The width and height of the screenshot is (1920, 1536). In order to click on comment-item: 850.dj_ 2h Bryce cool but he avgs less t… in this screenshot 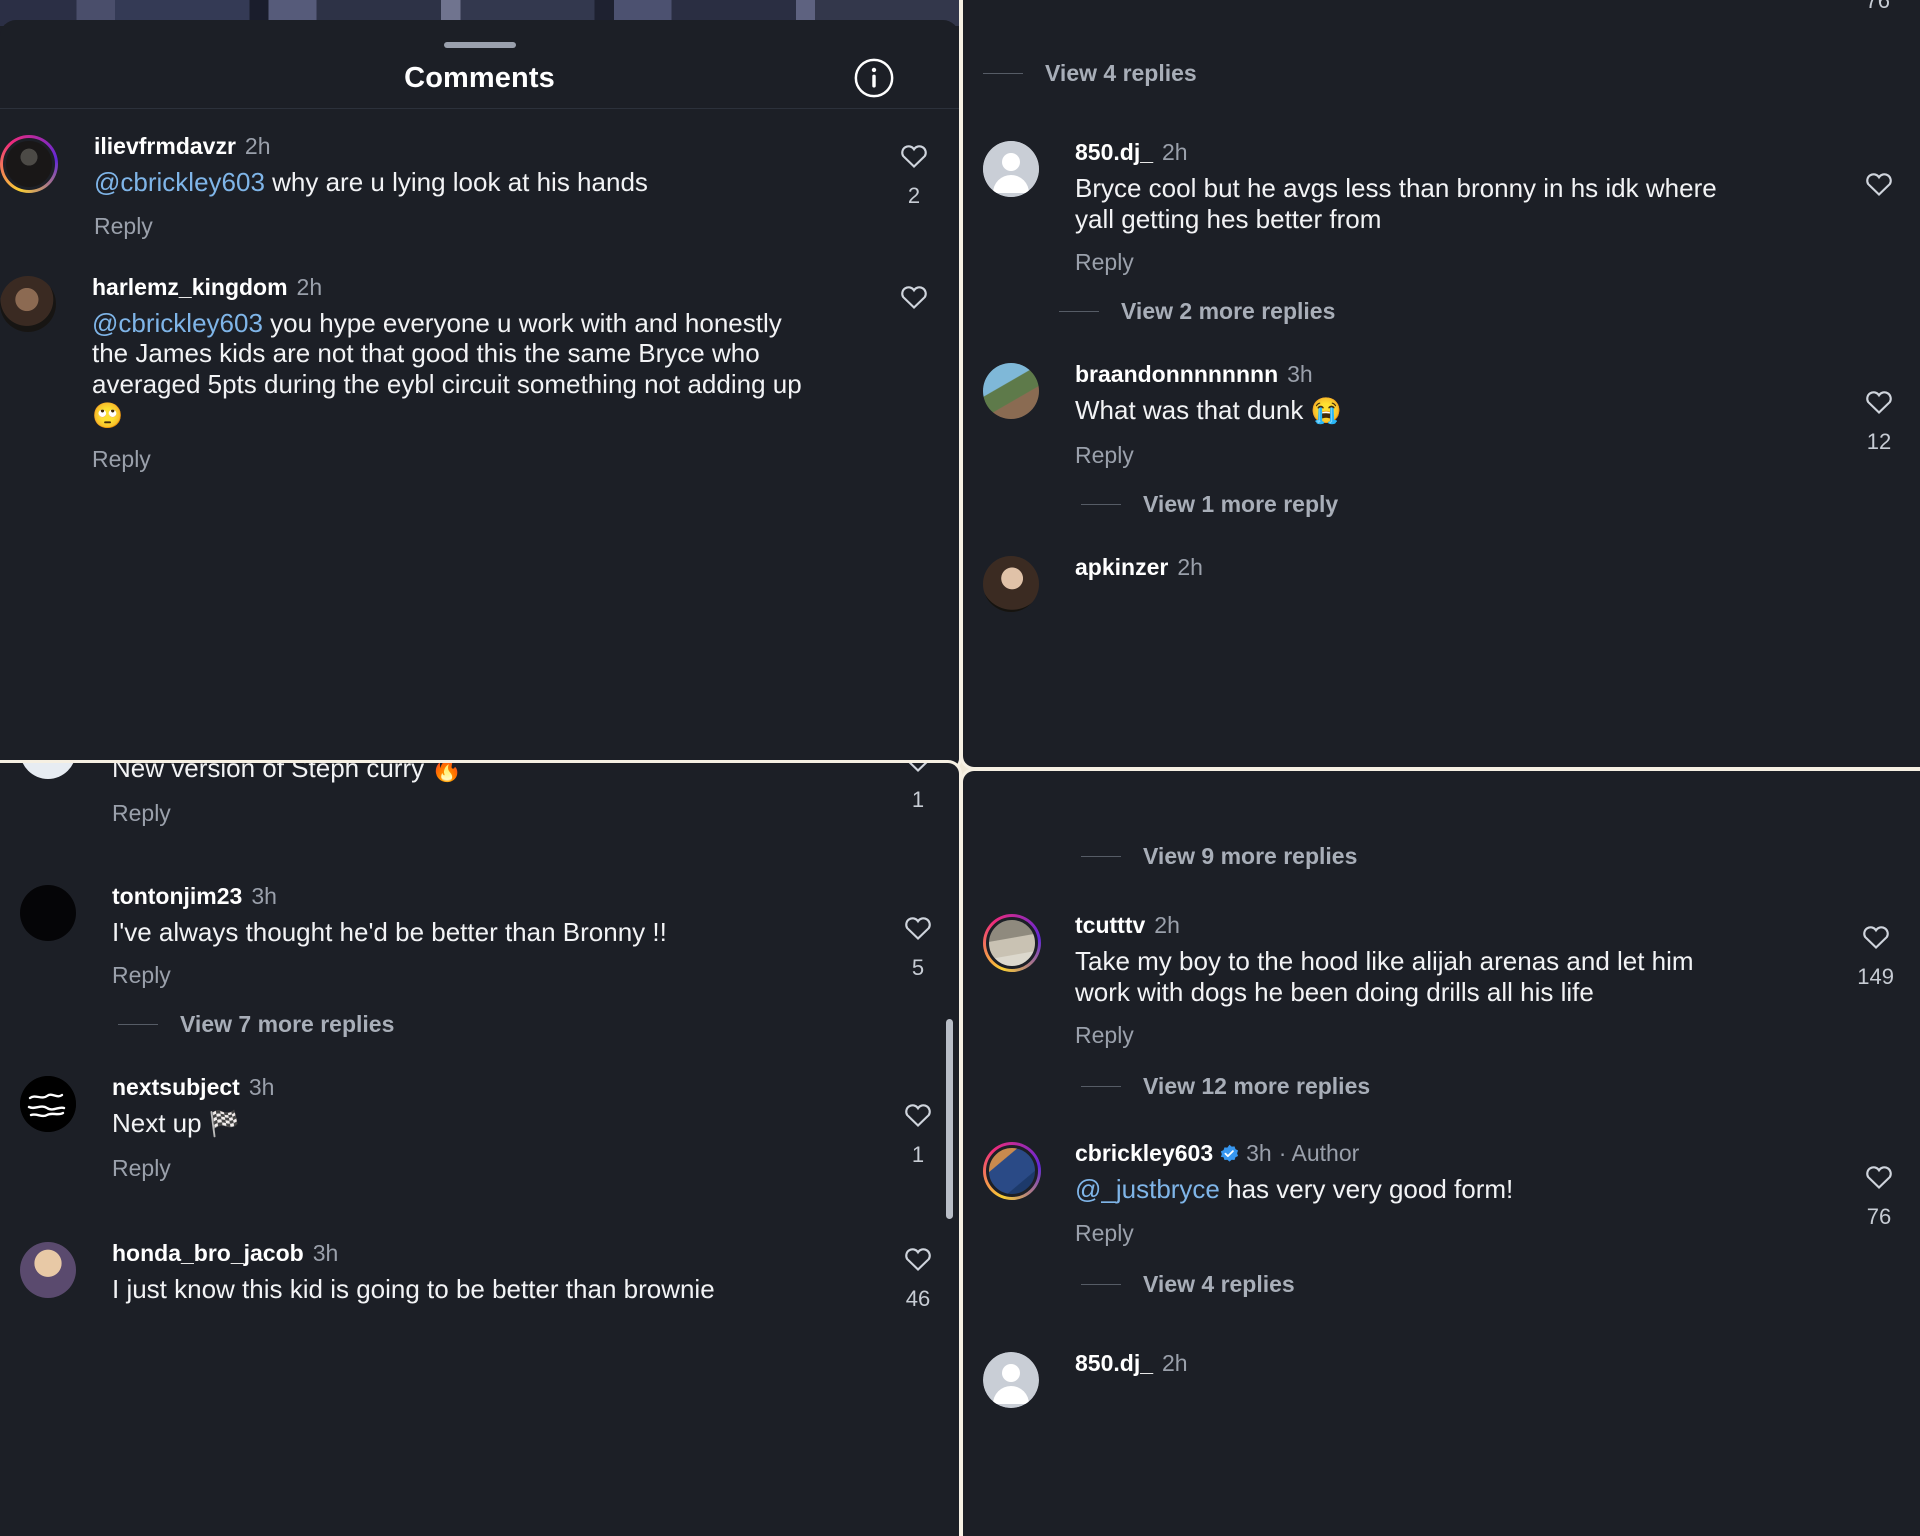, I will do `click(1441, 181)`.